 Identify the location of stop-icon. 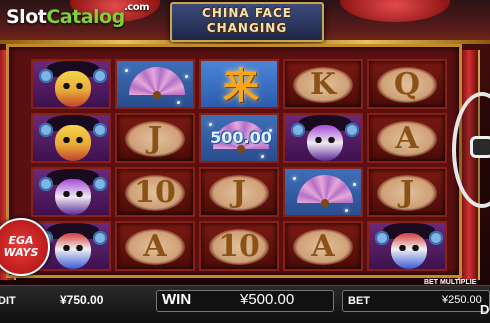
(480, 147).